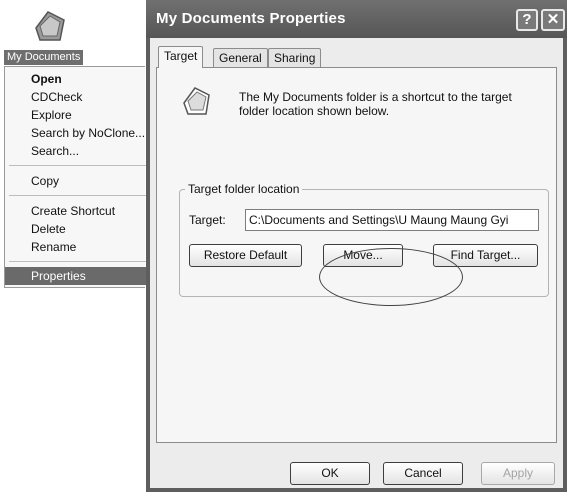 The height and width of the screenshot is (492, 567). What do you see at coordinates (364, 243) in the screenshot?
I see `target-folder-group` at bounding box center [364, 243].